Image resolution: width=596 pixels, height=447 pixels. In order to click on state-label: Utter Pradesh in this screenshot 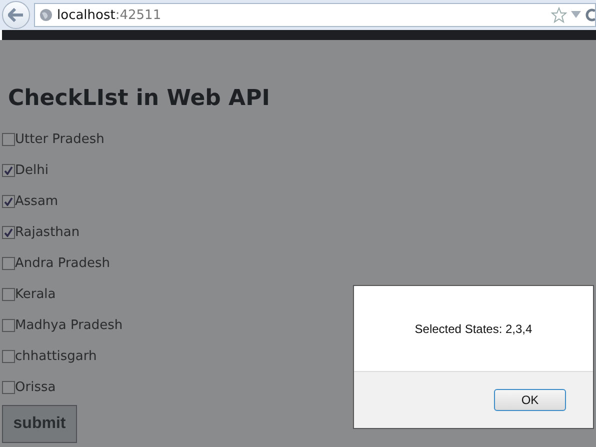, I will do `click(59, 139)`.